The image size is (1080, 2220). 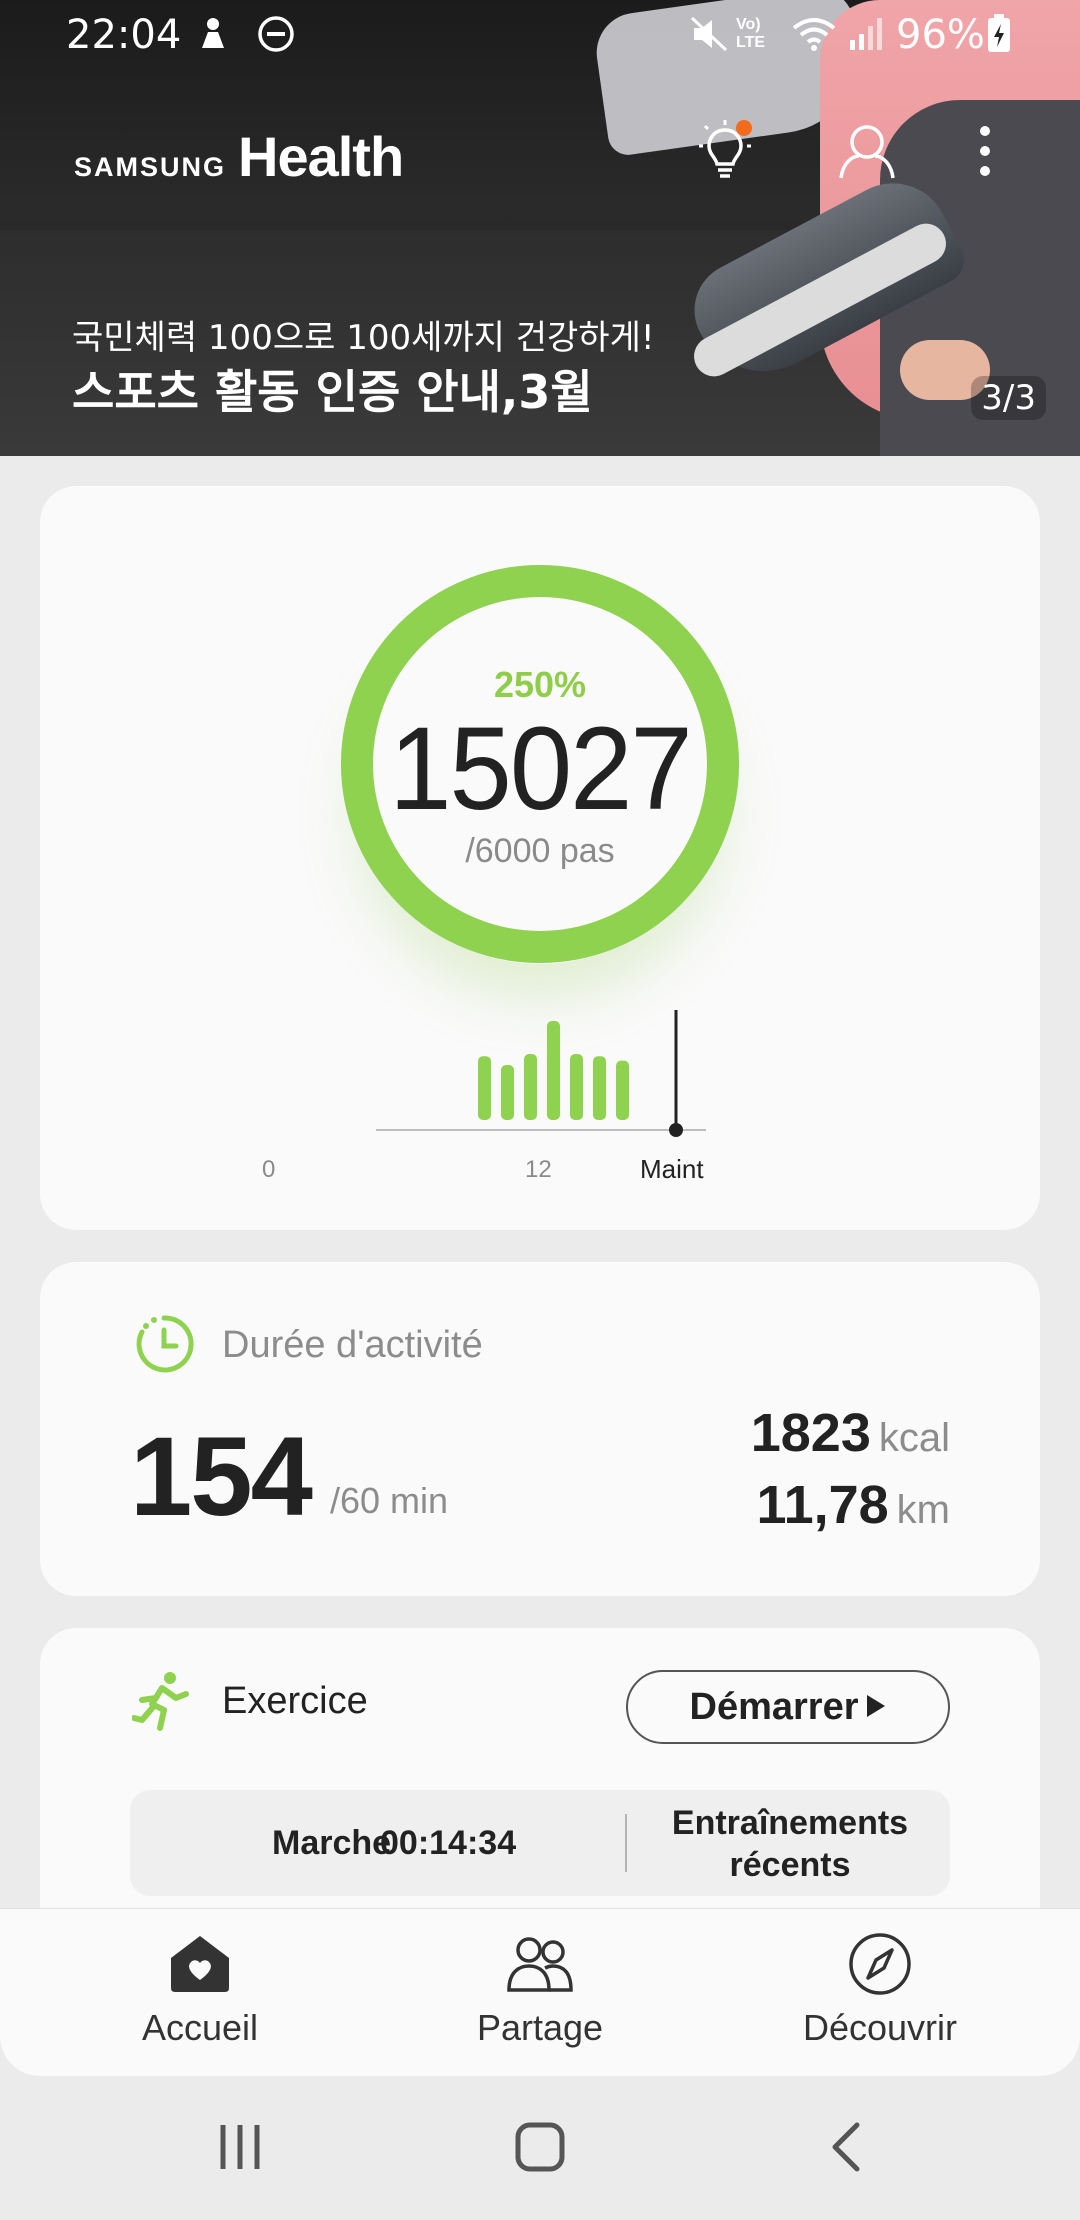 What do you see at coordinates (540, 2027) in the screenshot?
I see `nav-share-label: Partage` at bounding box center [540, 2027].